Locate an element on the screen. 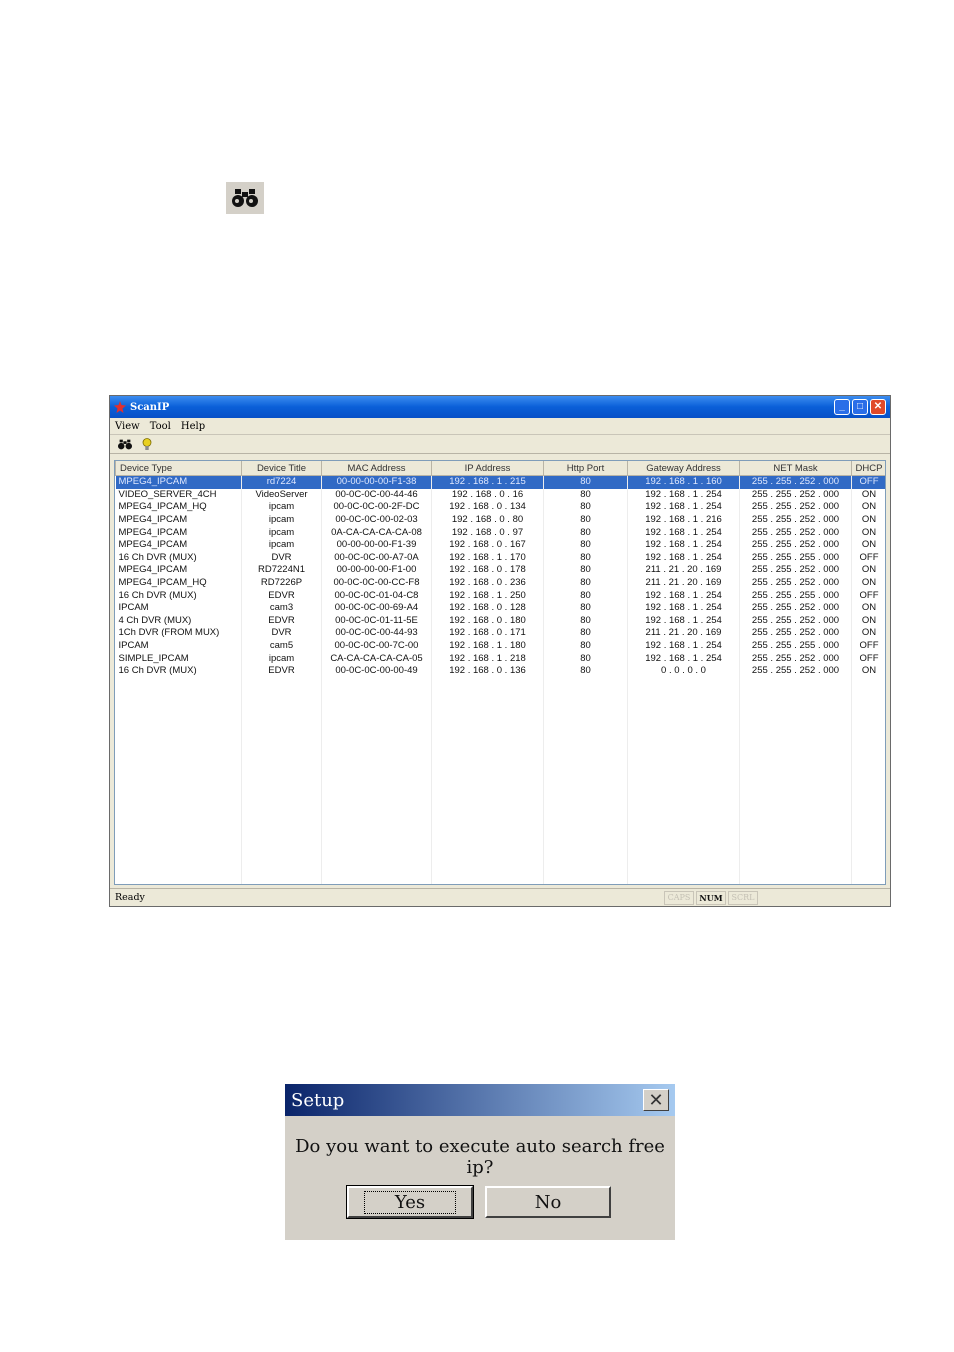 This screenshot has width=954, height=1352. col-gateway-address: Gateway Address is located at coordinates (683, 468).